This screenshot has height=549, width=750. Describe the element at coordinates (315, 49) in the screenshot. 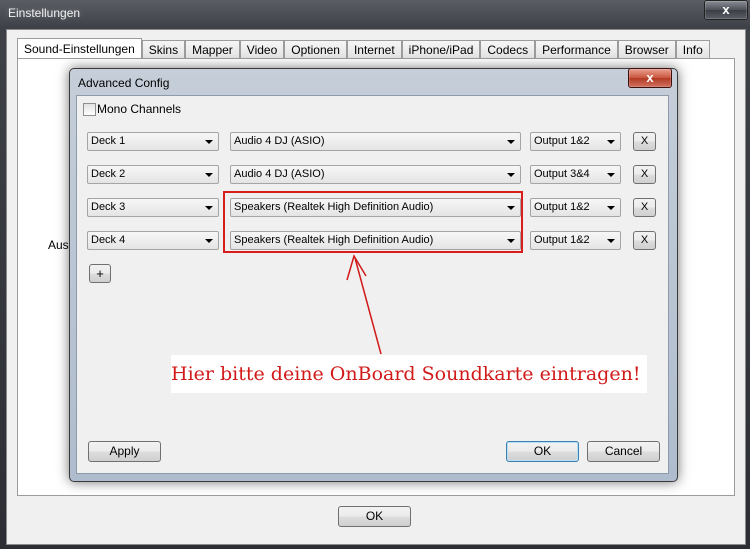

I see `tab-optionen: Optionen` at that location.